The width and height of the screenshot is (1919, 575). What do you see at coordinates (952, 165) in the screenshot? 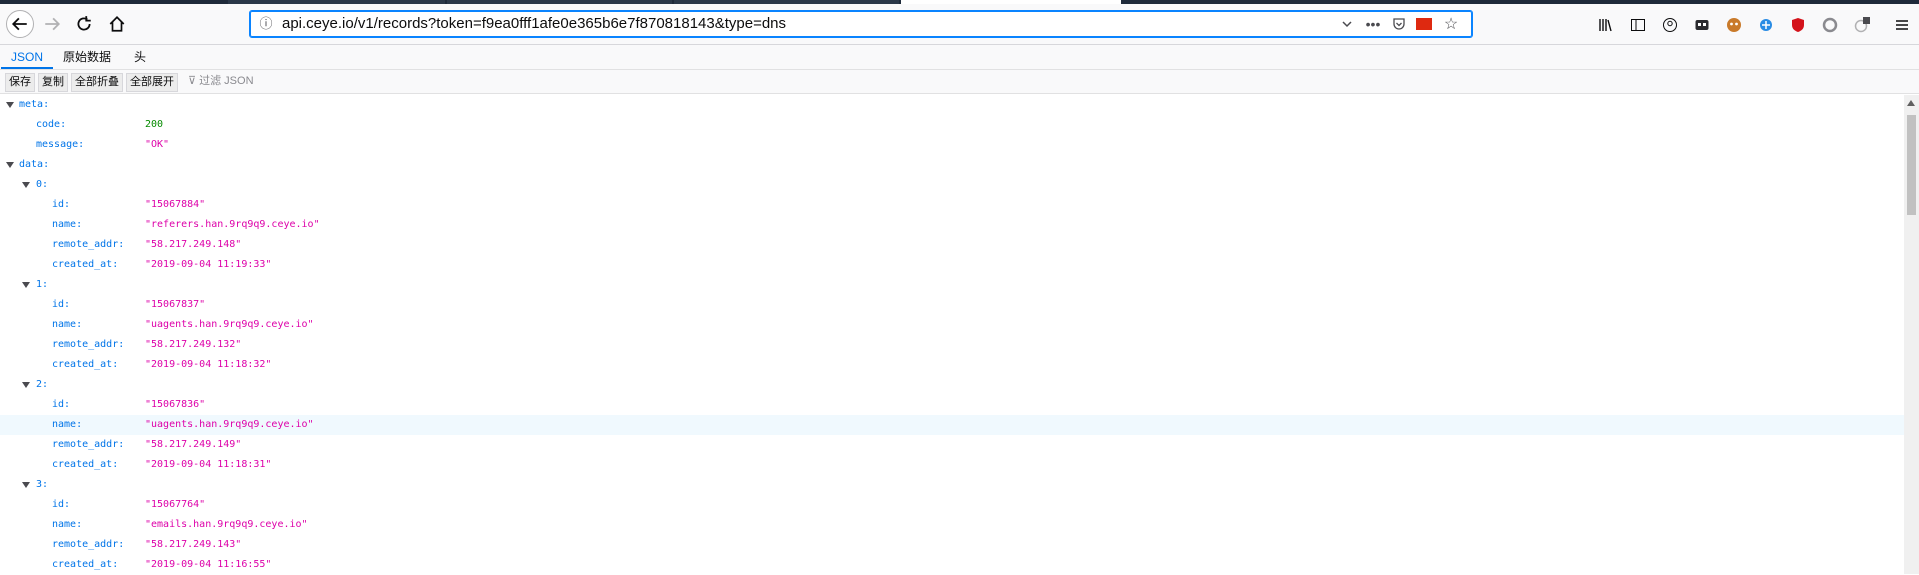
I see `tree-row-data: data:` at bounding box center [952, 165].